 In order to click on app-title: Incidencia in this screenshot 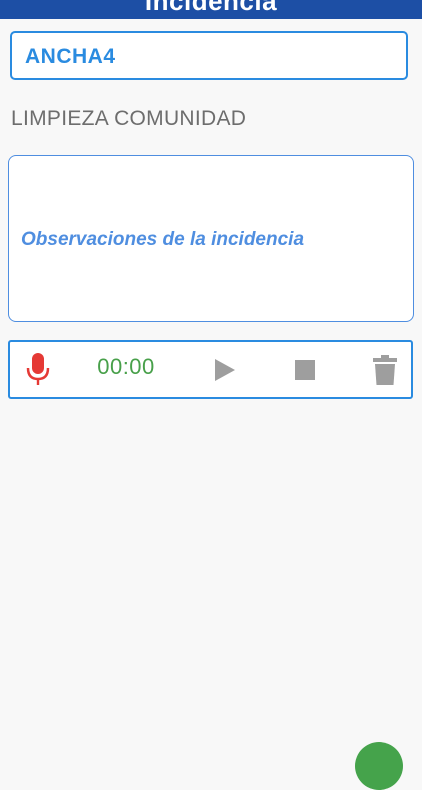, I will do `click(211, 8)`.